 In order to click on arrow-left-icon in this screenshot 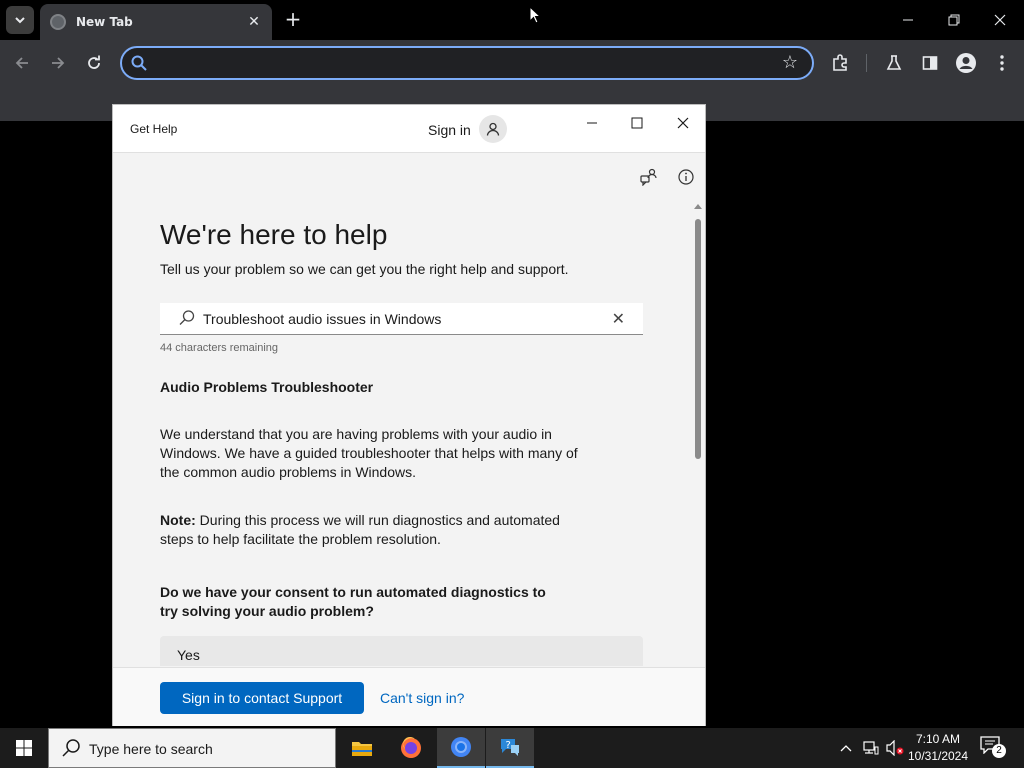, I will do `click(21, 63)`.